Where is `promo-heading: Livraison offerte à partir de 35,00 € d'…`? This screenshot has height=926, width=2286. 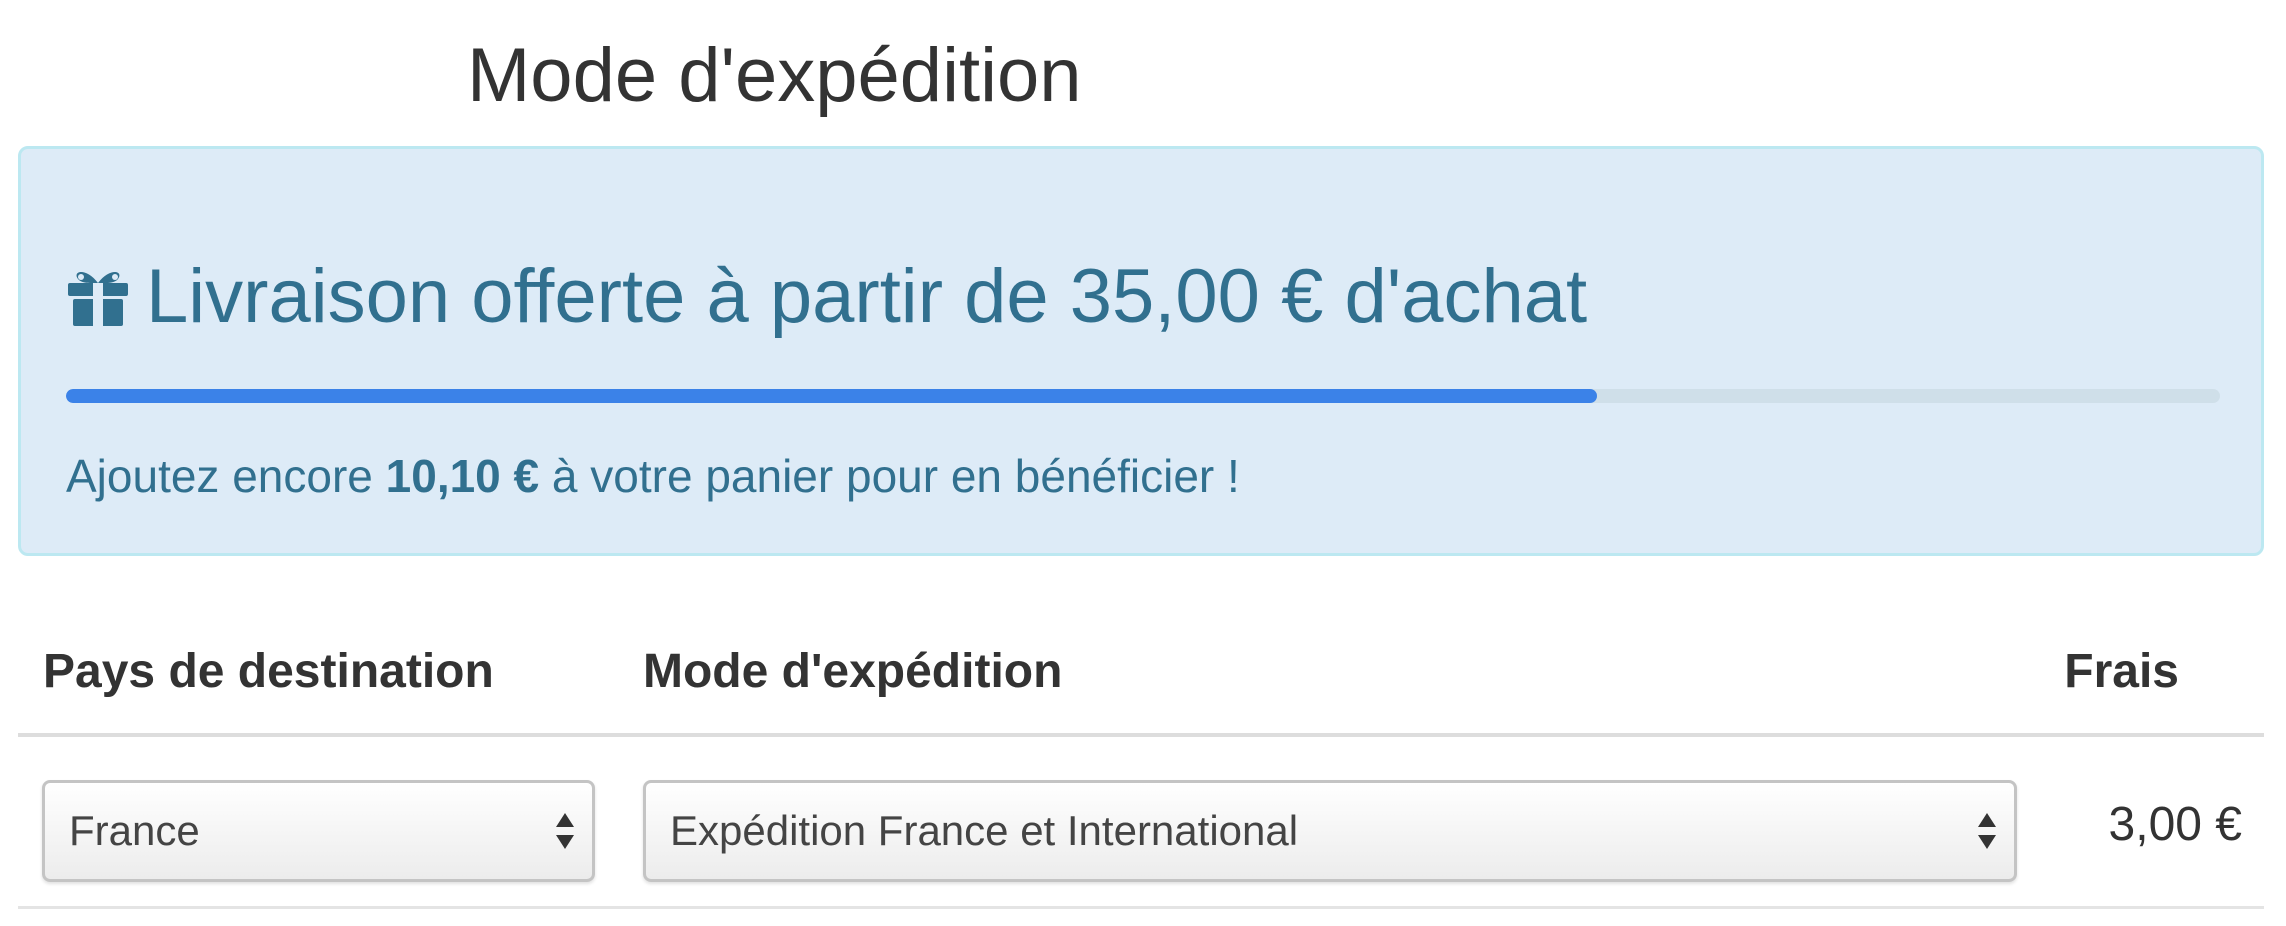 promo-heading: Livraison offerte à partir de 35,00 € d'… is located at coordinates (826, 296).